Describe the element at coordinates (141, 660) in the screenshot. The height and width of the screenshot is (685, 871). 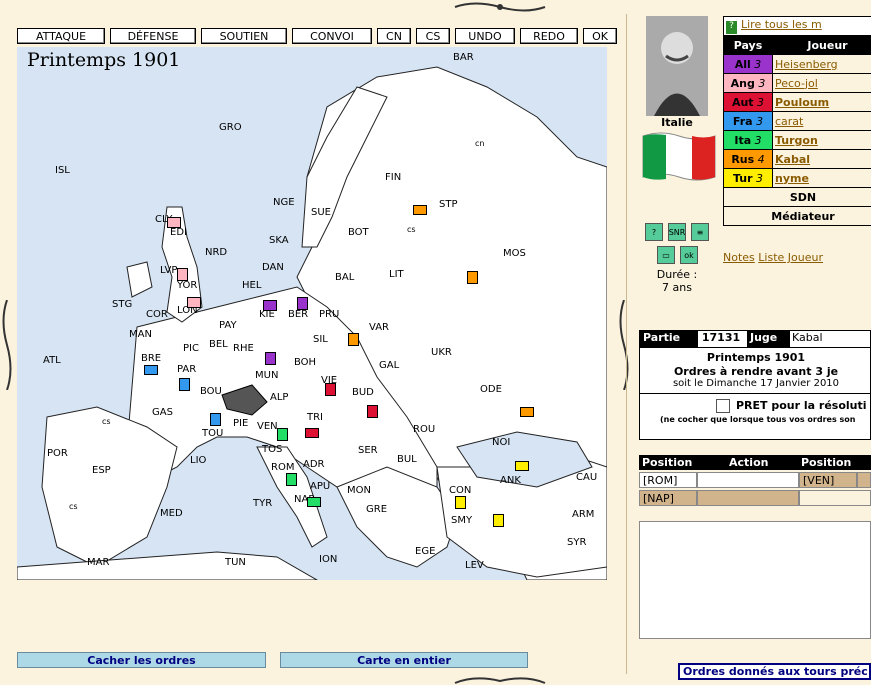
I see `hide-orders-button: Cacher les ordres` at that location.